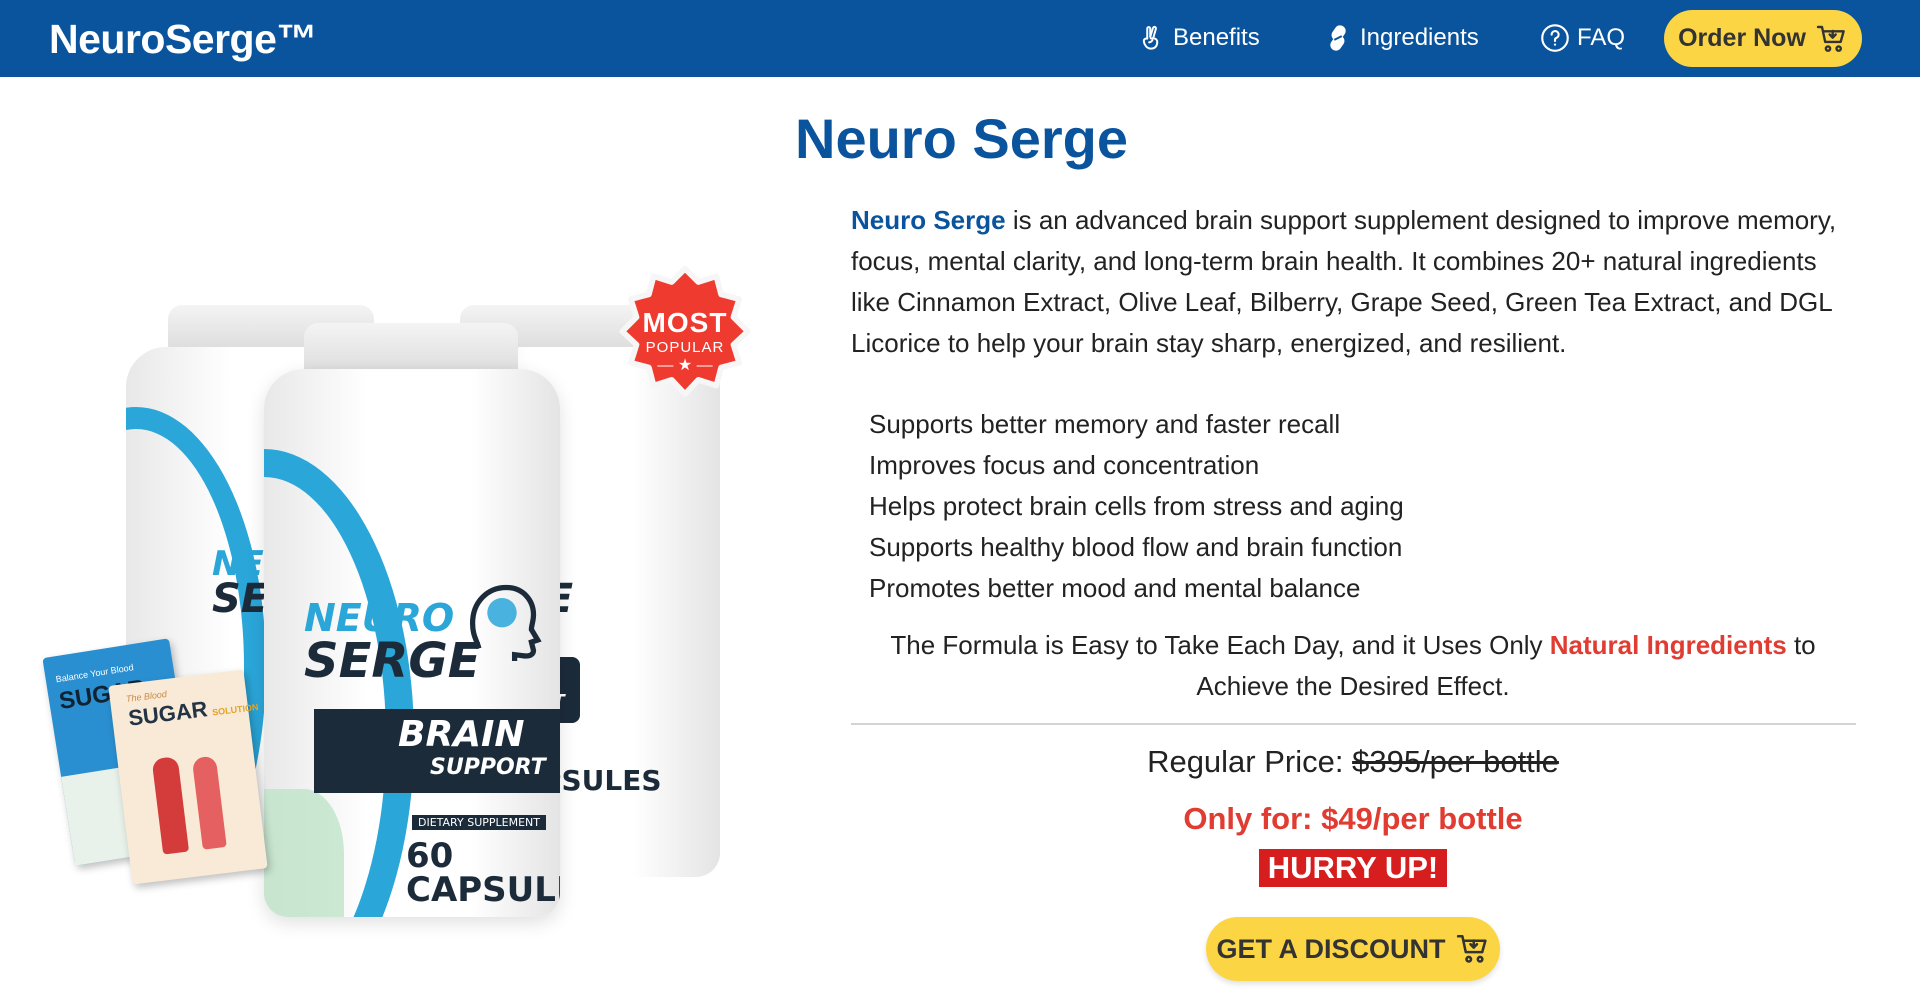  I want to click on list-item: Promotes better mood and mental balance, so click(1127, 588).